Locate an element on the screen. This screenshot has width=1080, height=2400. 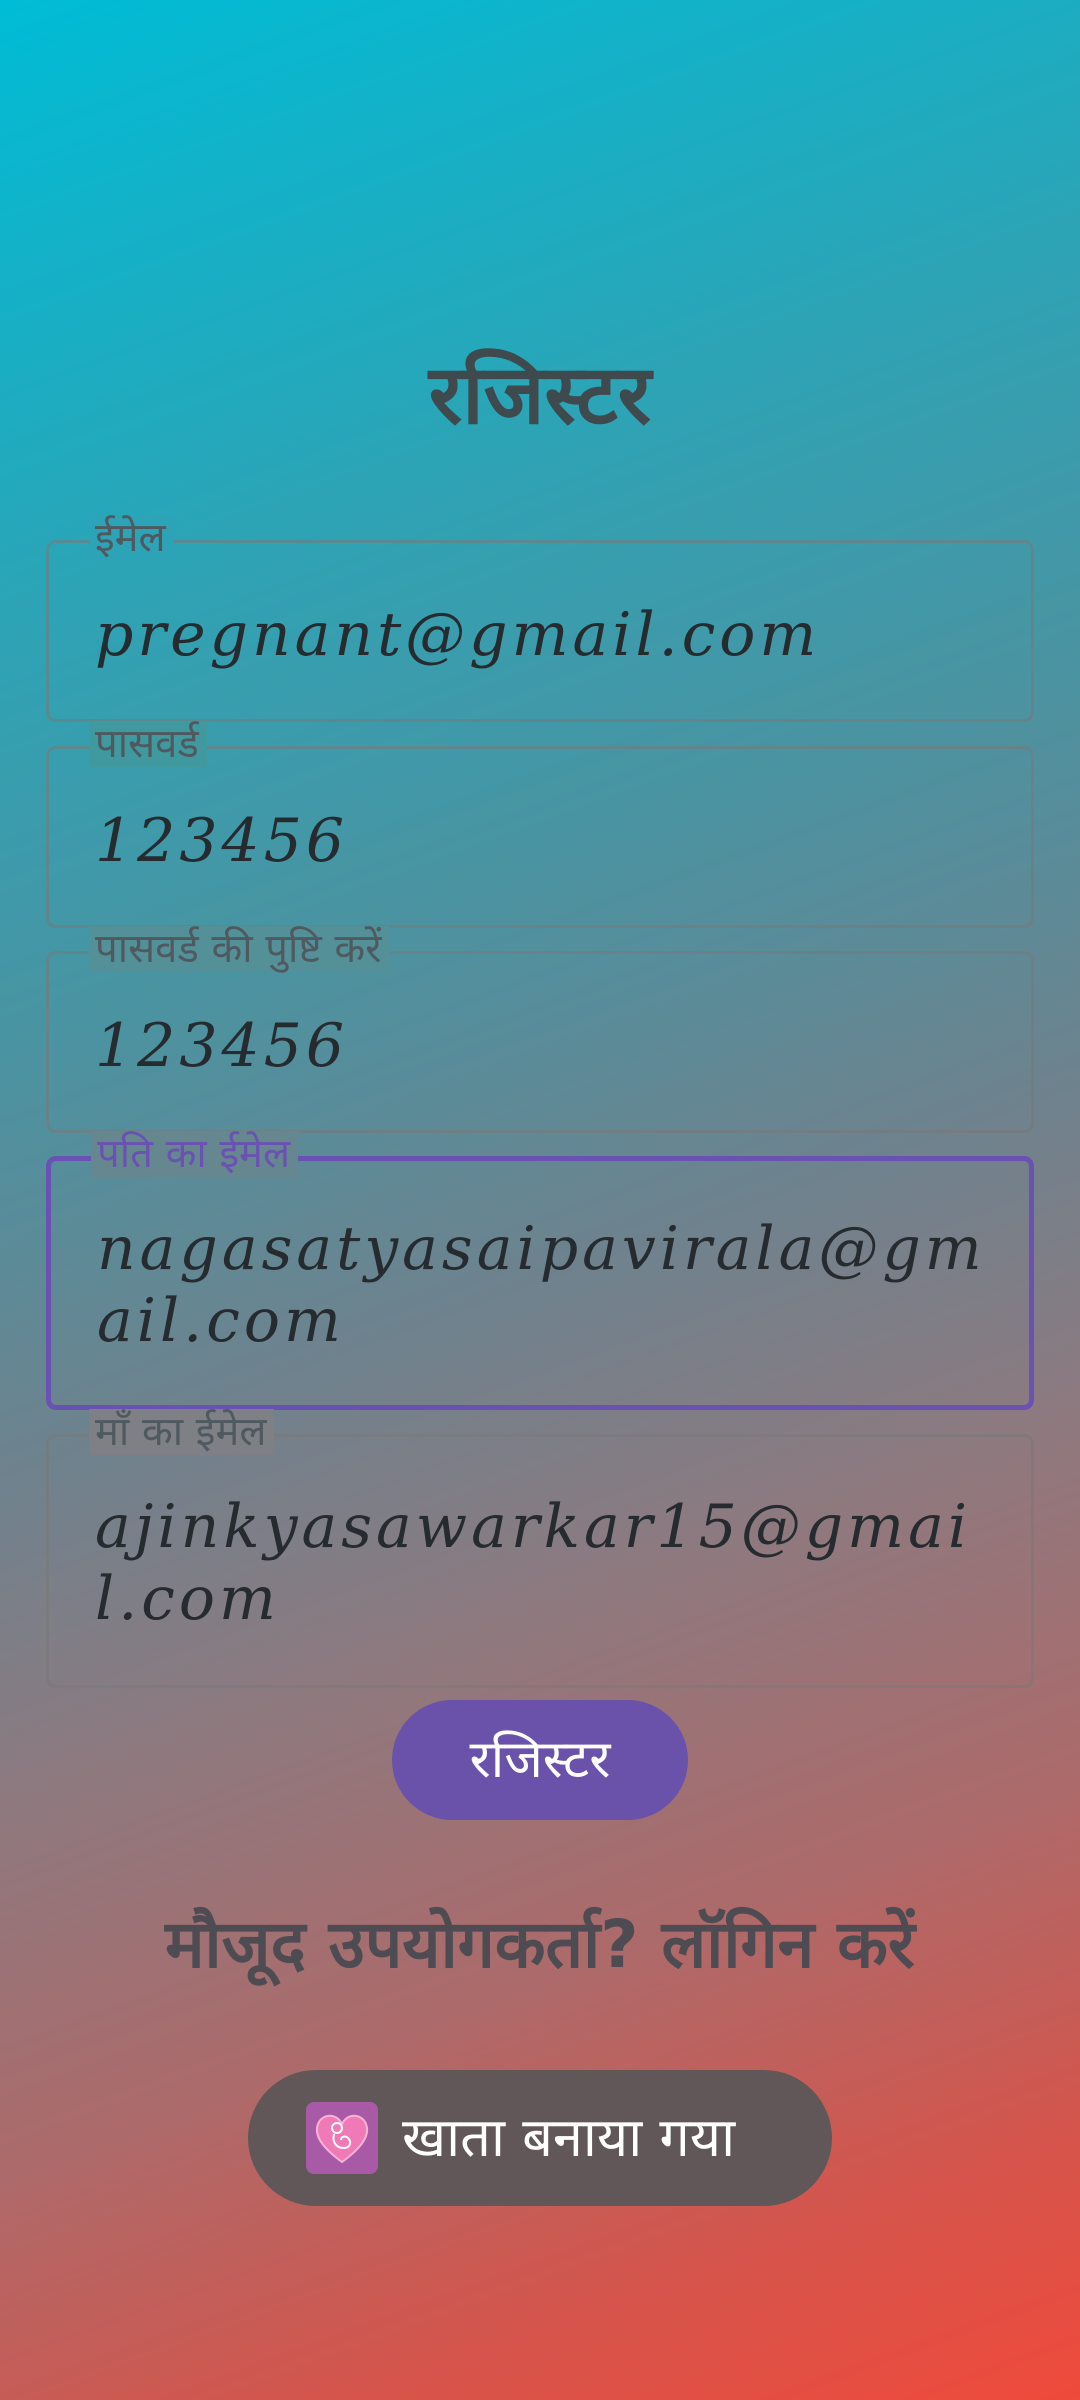
husband-email-field-label: पति का ईमेल is located at coordinates (195, 1154).